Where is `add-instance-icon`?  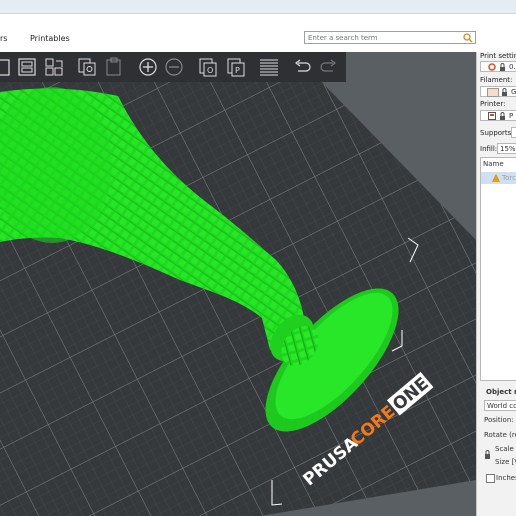
add-instance-icon is located at coordinates (148, 67).